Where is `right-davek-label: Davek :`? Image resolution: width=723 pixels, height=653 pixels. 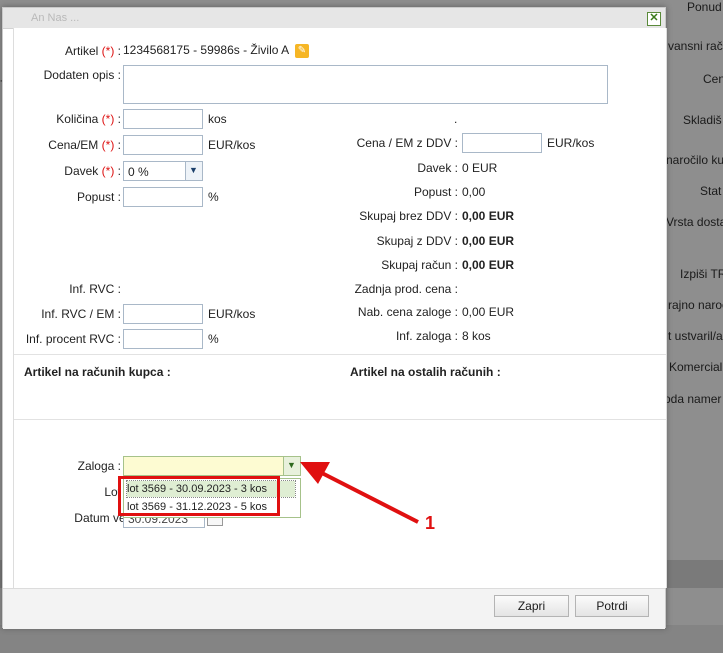
right-davek-label: Davek : is located at coordinates (437, 168).